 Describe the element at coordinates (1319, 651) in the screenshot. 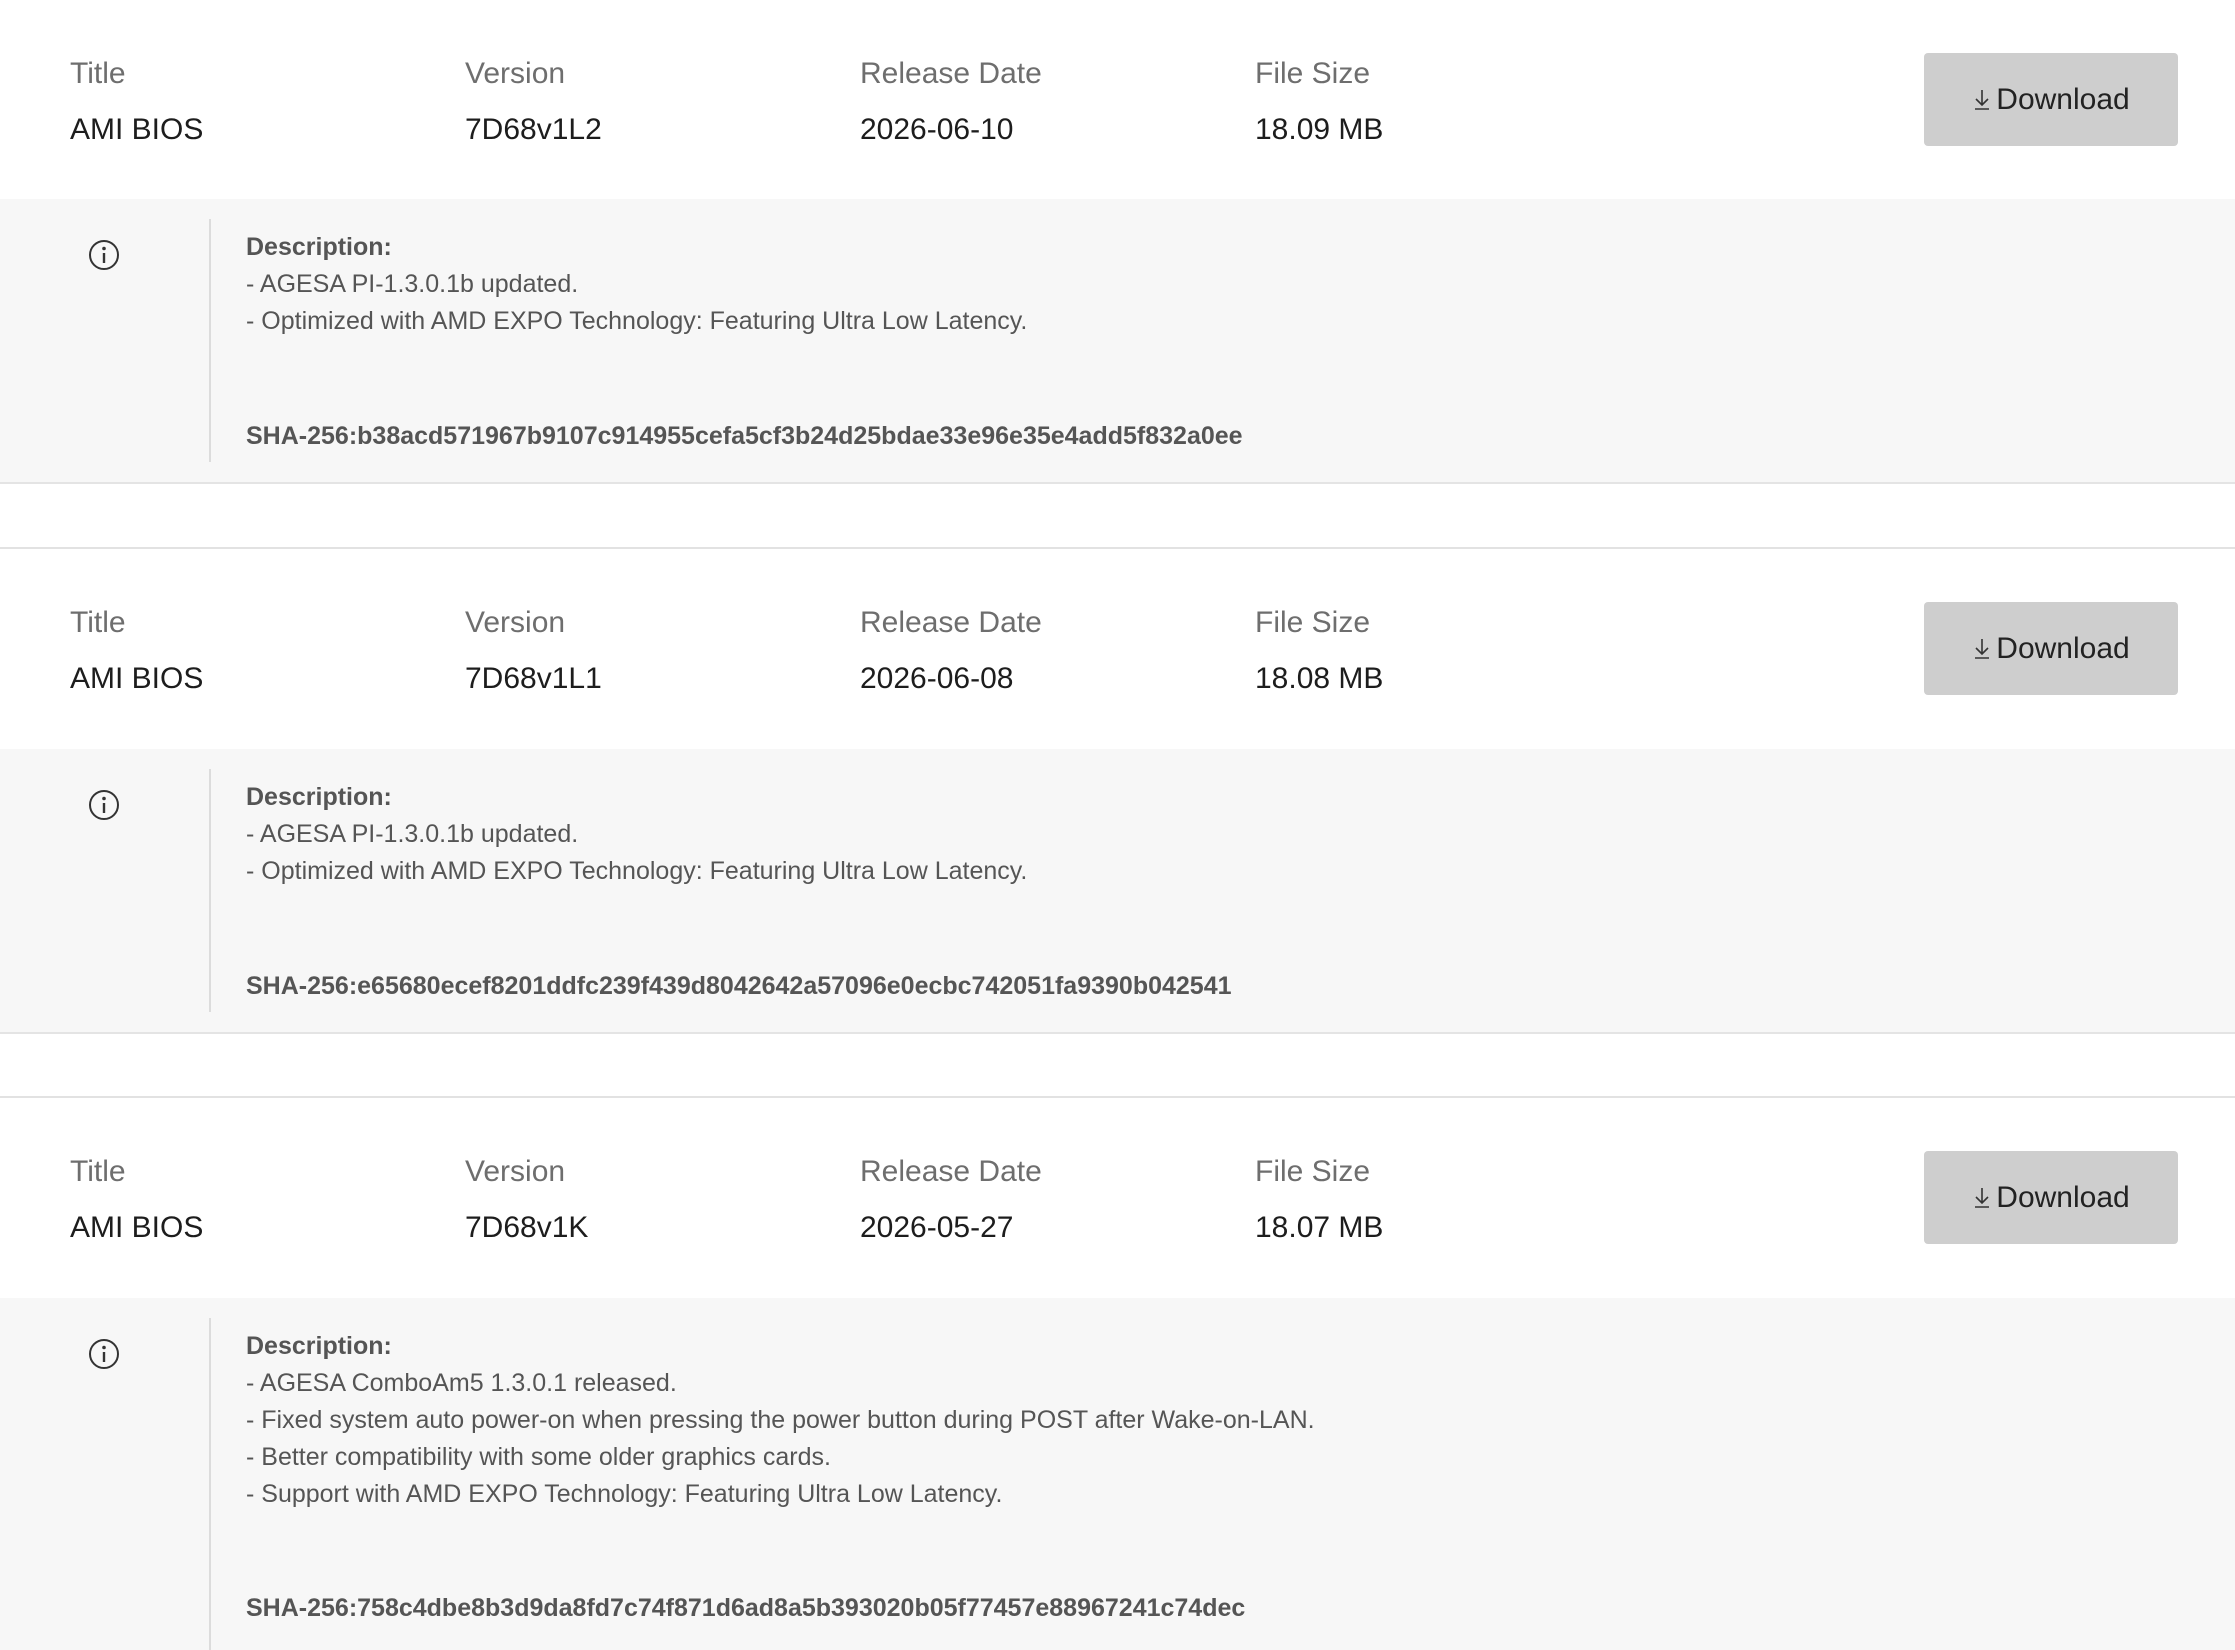

I see `file-size-column: File Size 18.08 MB` at that location.